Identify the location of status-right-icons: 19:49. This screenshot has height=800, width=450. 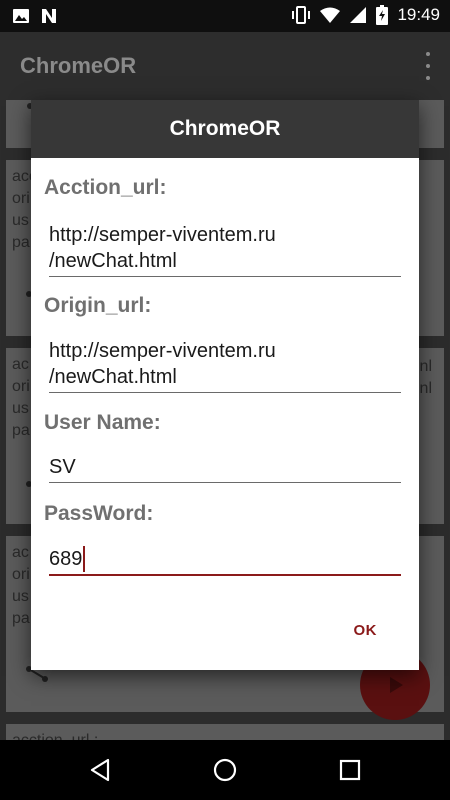
(365, 15).